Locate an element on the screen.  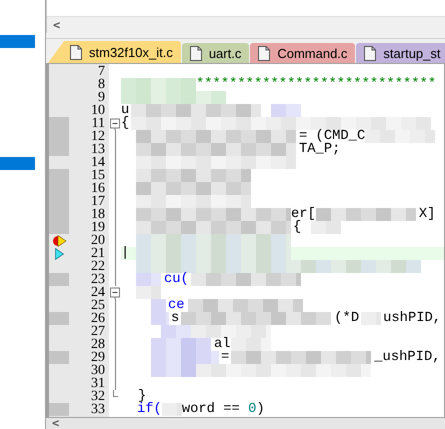
file-tab: Command.c is located at coordinates (303, 53).